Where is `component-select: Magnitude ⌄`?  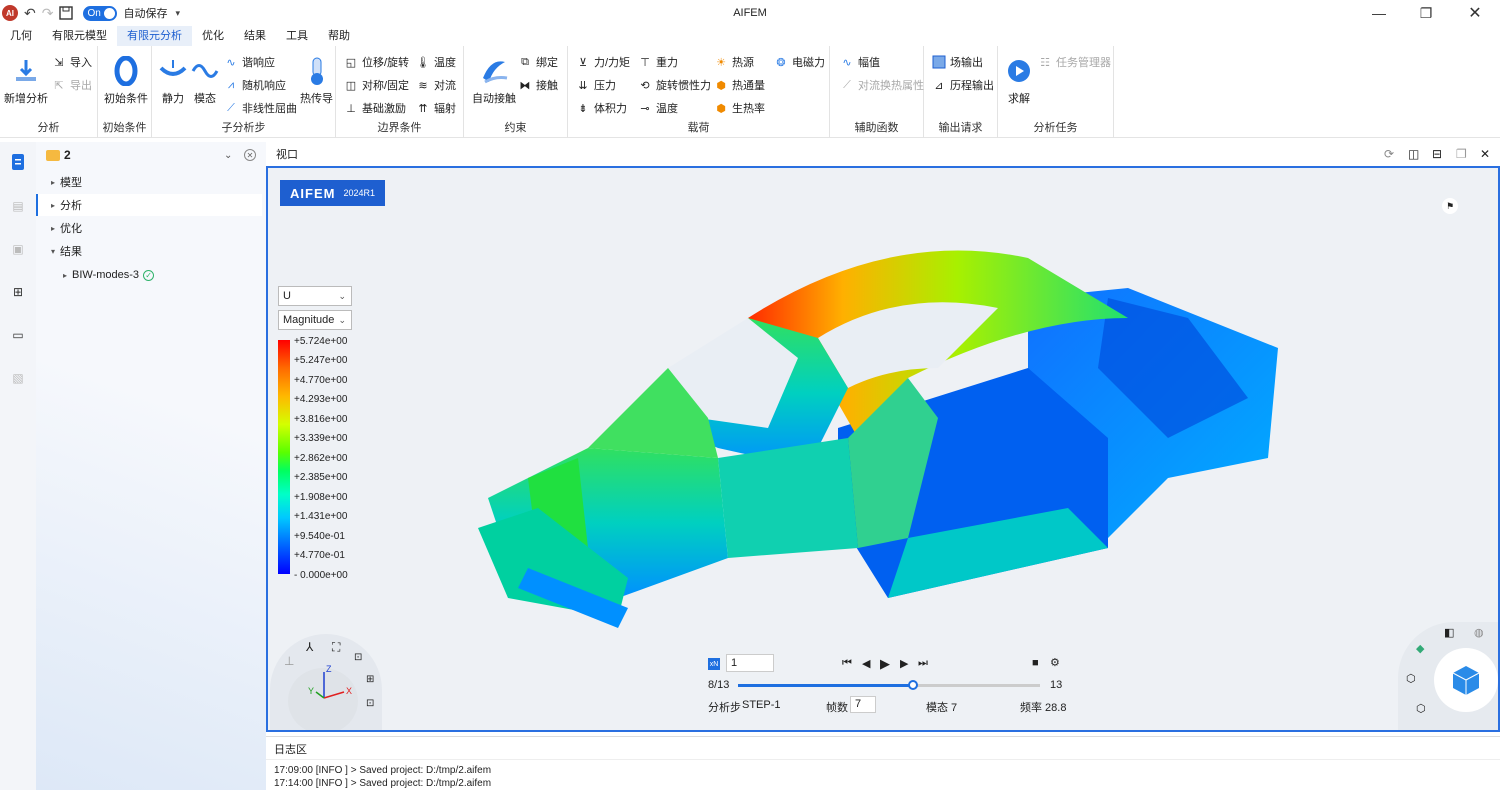 component-select: Magnitude ⌄ is located at coordinates (315, 320).